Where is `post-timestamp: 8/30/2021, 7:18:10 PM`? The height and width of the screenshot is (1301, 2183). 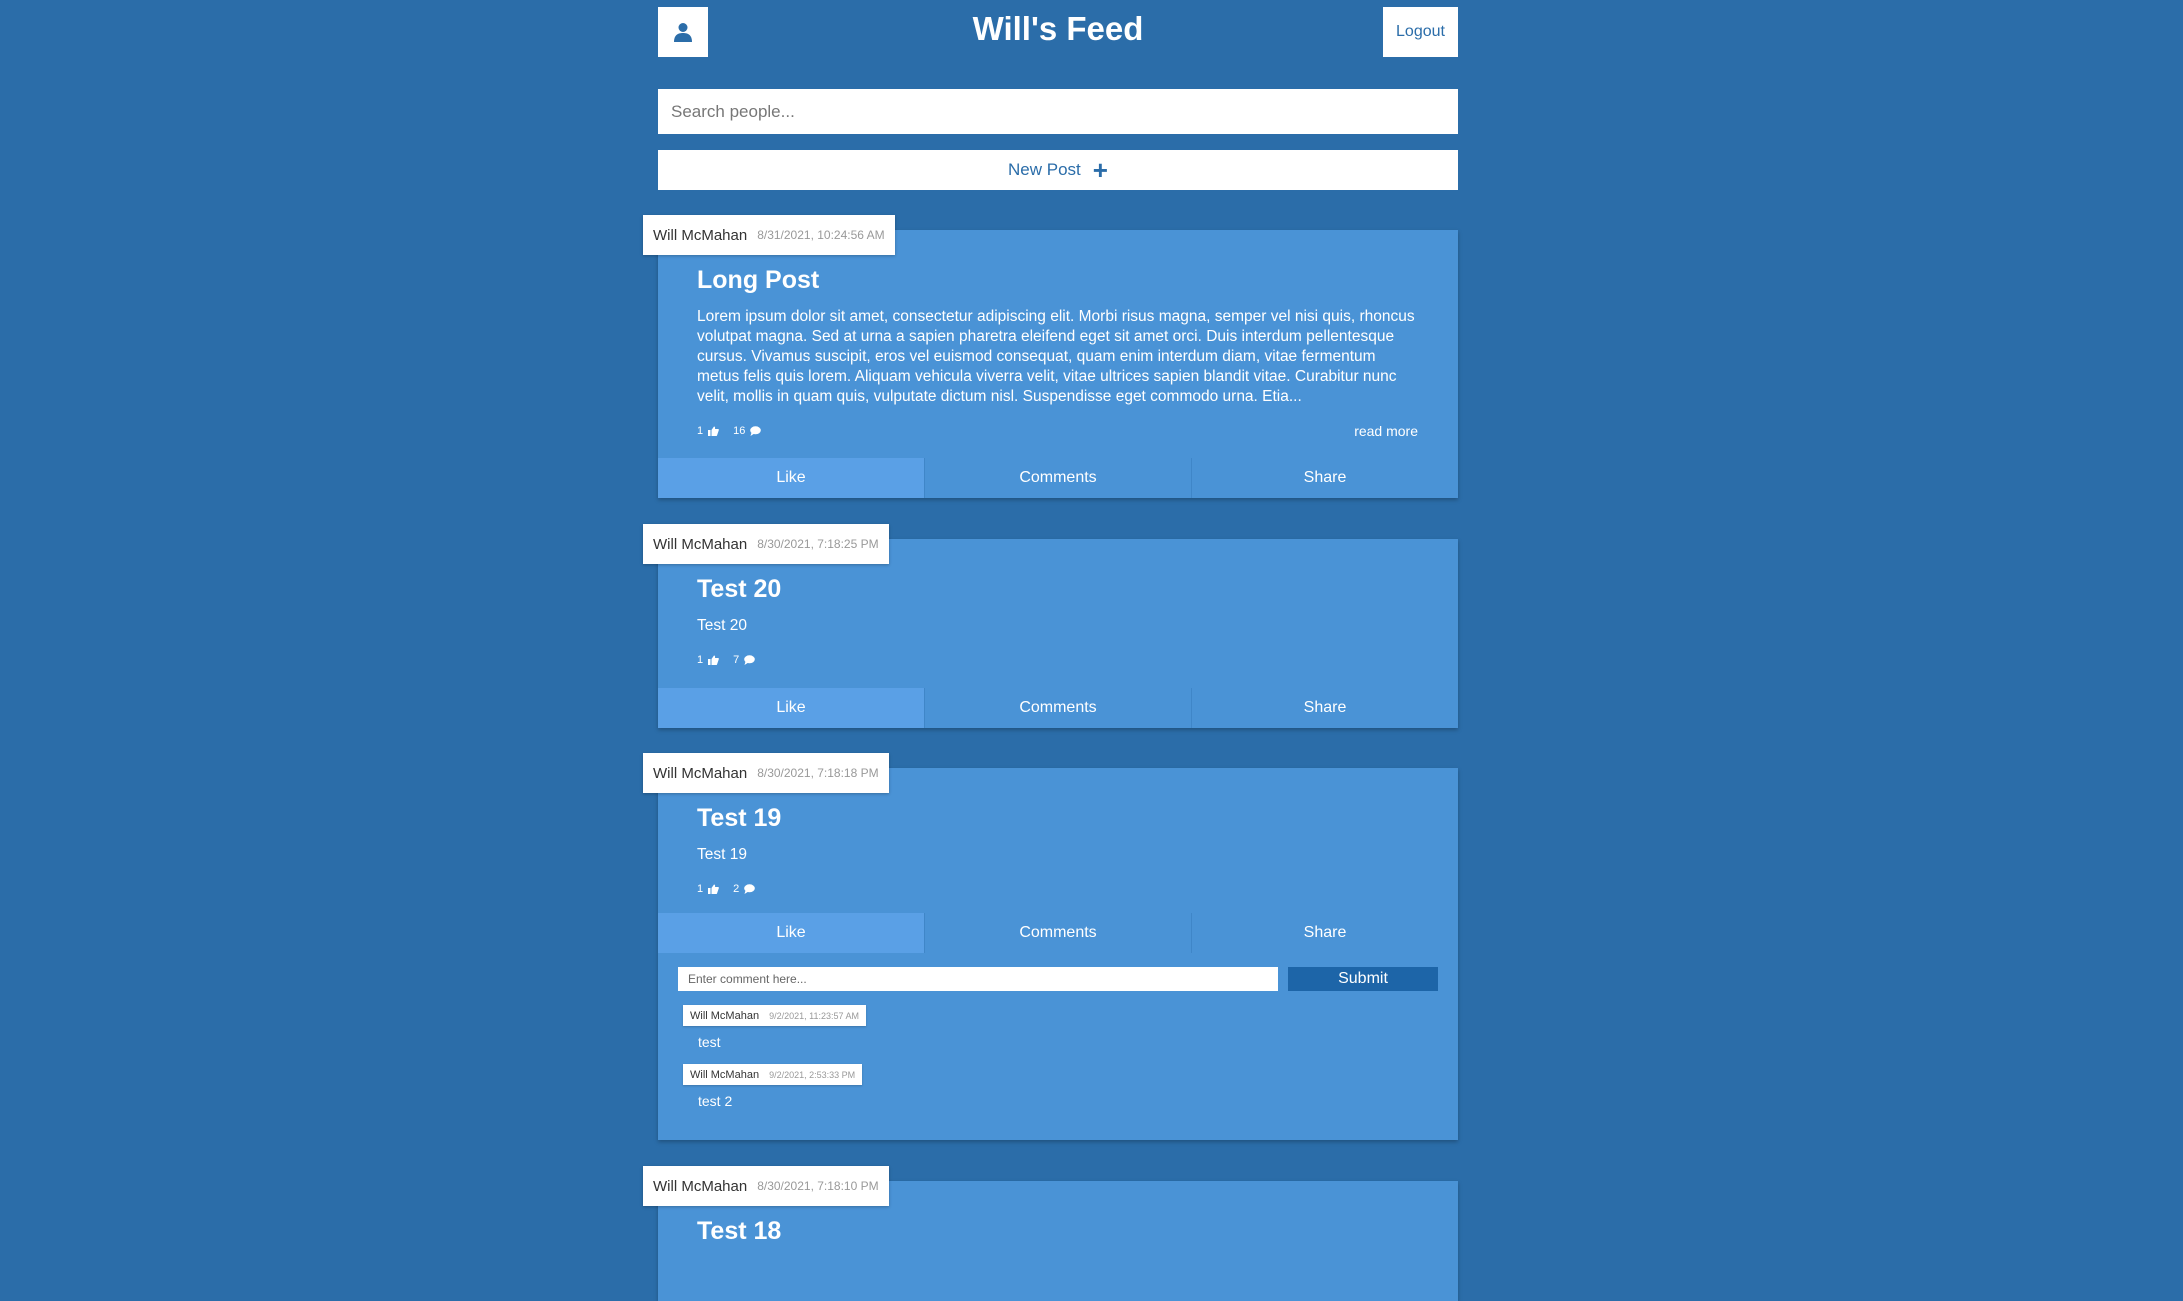
post-timestamp: 8/30/2021, 7:18:10 PM is located at coordinates (818, 1186).